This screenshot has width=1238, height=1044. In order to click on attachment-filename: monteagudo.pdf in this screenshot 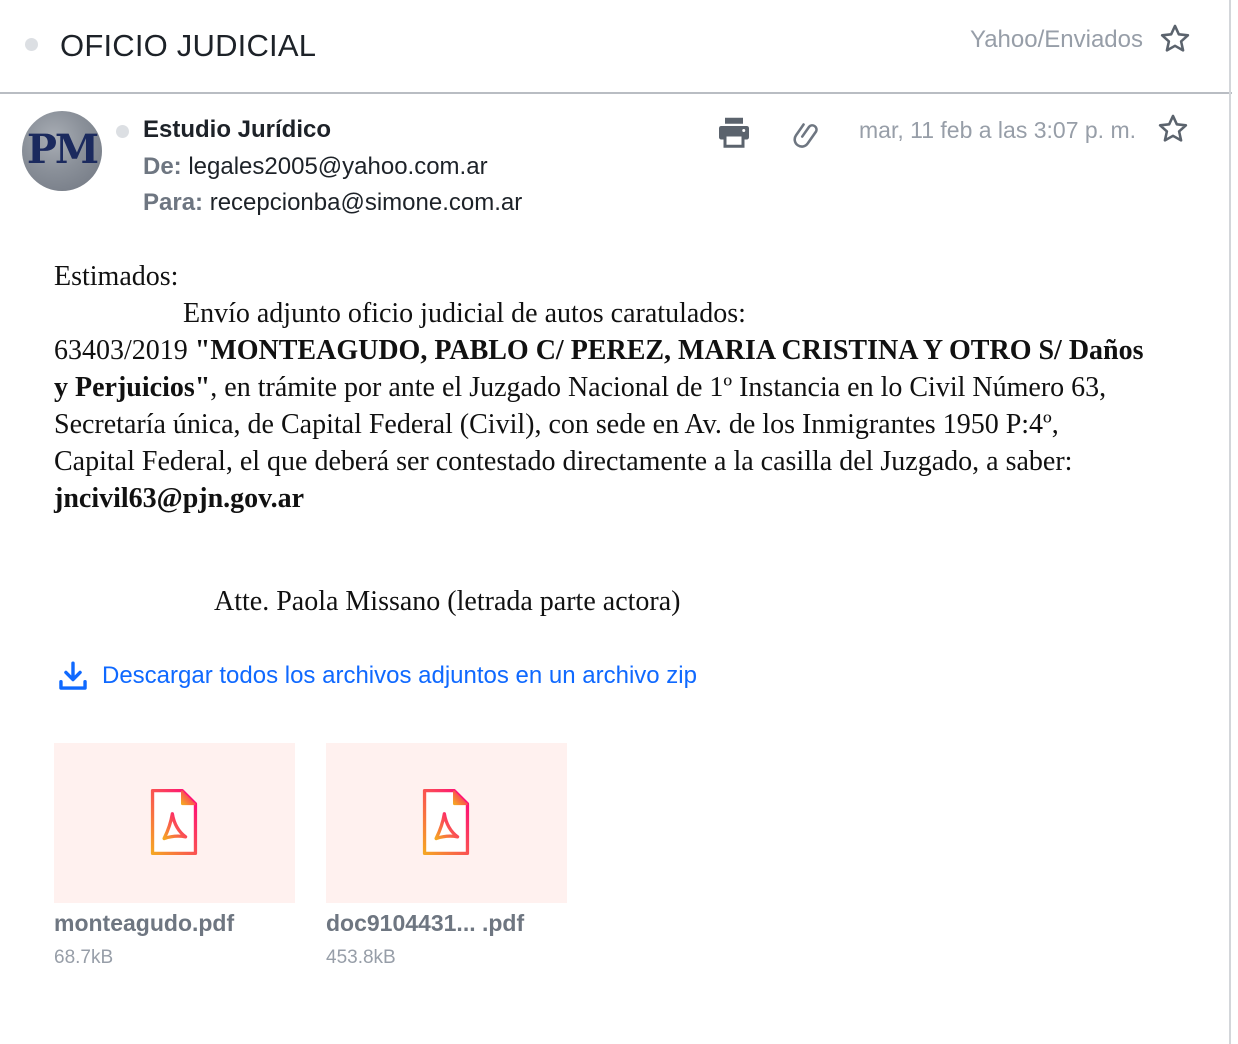, I will do `click(174, 923)`.